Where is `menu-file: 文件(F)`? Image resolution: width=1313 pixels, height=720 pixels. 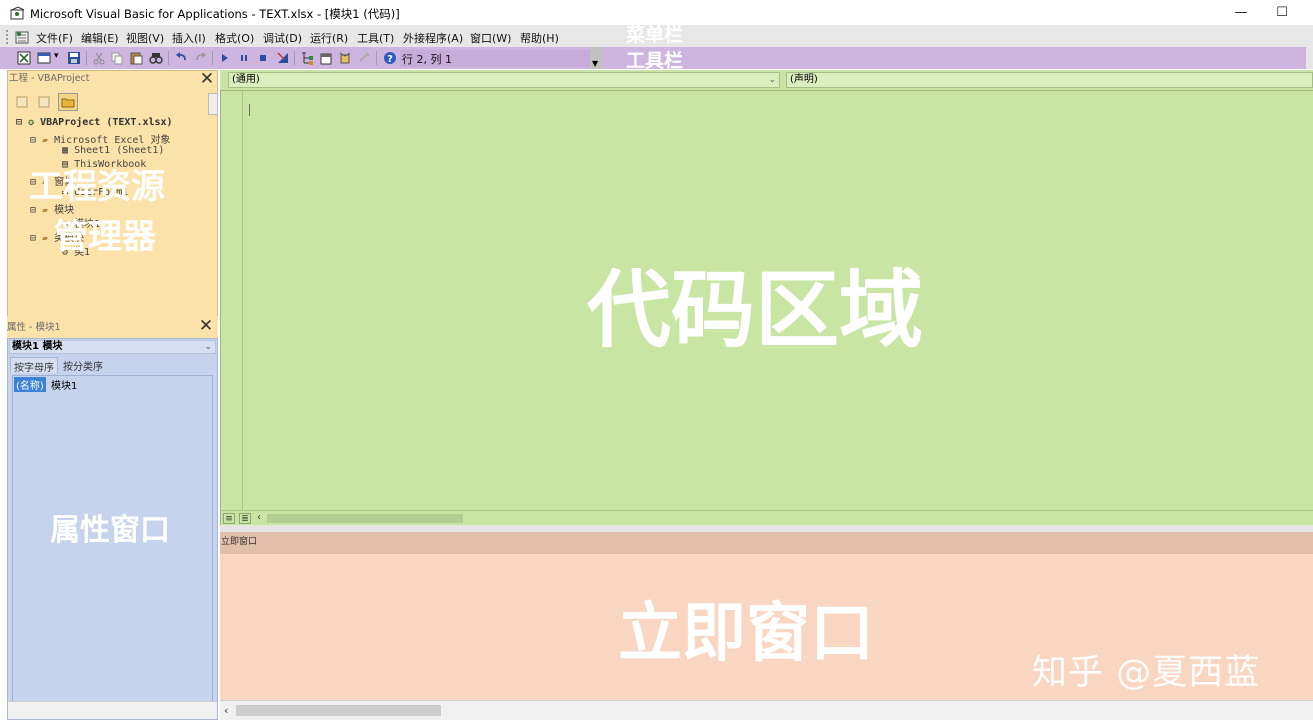
menu-file: 文件(F) is located at coordinates (54, 38).